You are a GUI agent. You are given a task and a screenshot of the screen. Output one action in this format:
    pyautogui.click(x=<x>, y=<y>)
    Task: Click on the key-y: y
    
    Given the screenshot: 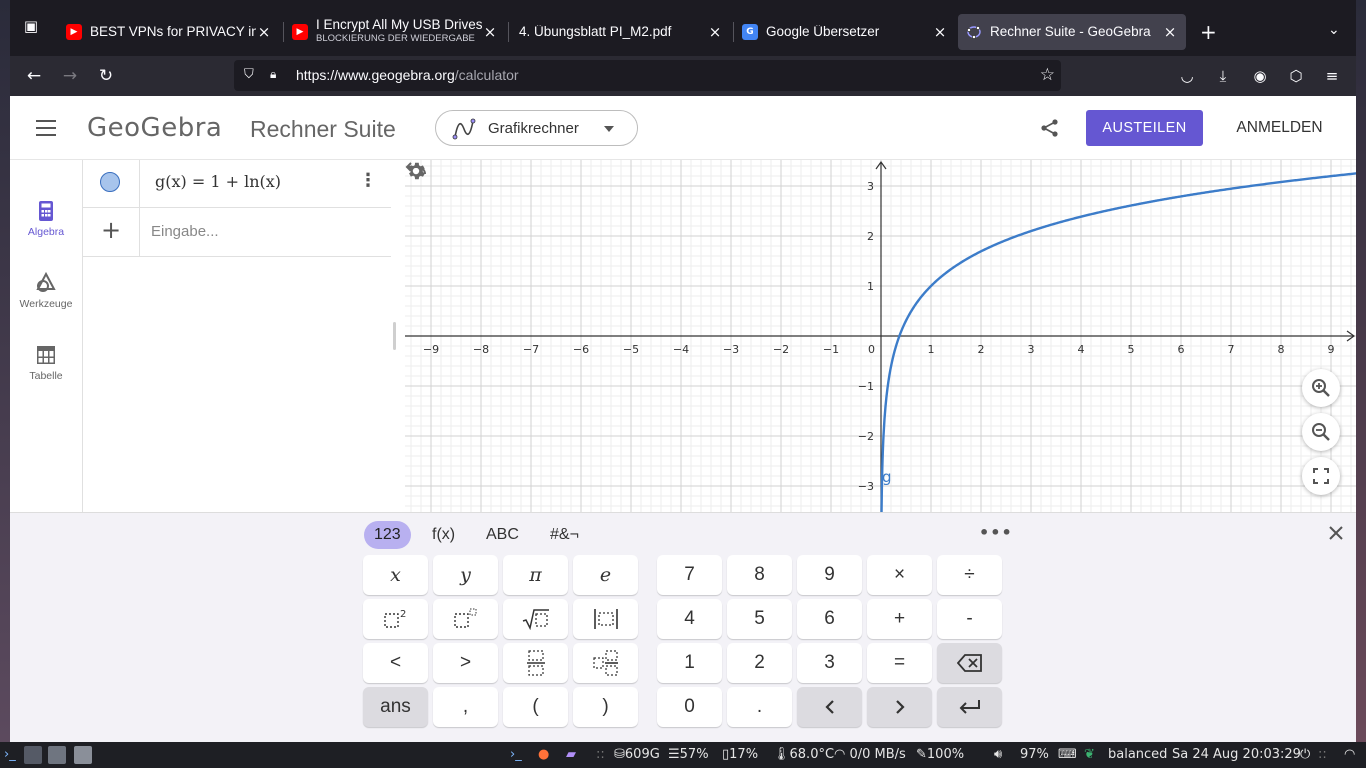 What is the action you would take?
    pyautogui.click(x=465, y=575)
    